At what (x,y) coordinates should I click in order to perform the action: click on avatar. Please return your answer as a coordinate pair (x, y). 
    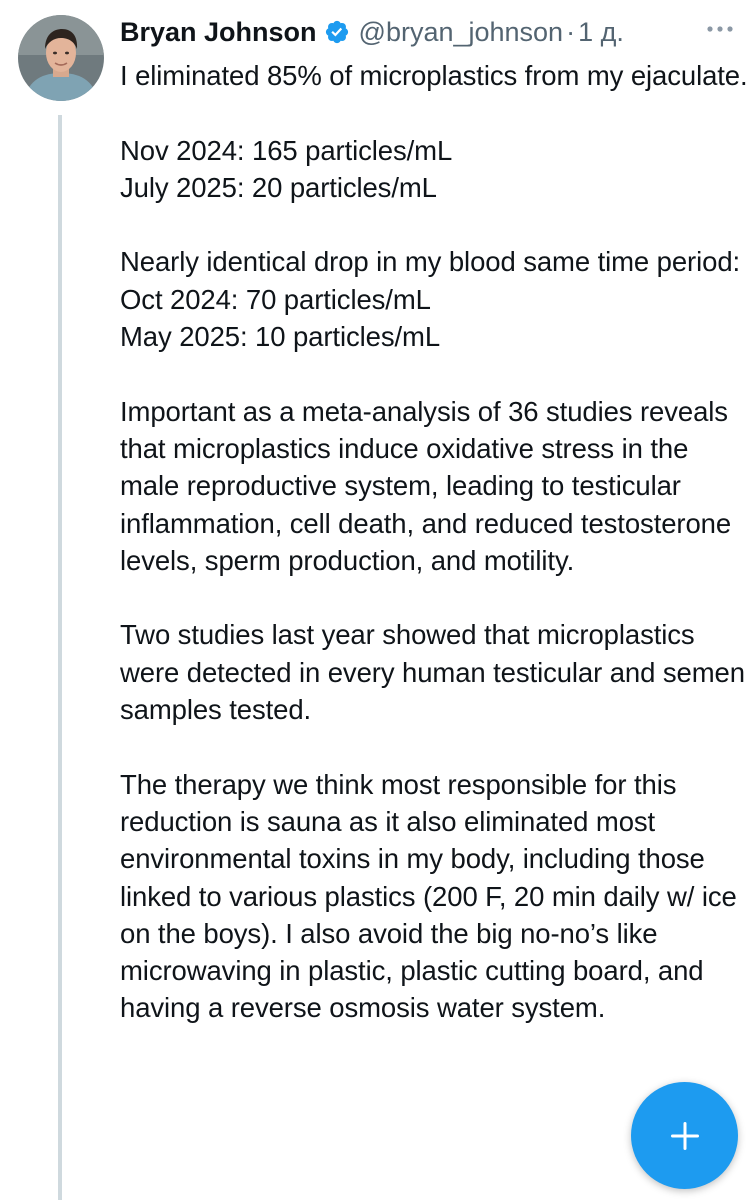
    Looking at the image, I should click on (61, 58).